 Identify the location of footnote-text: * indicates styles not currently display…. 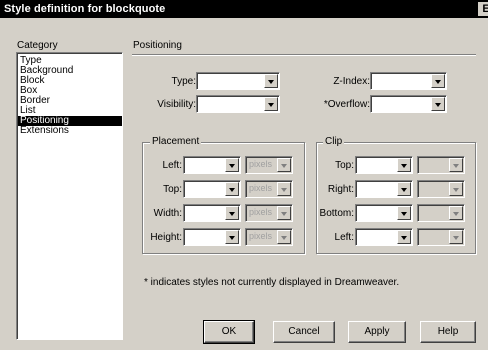
(272, 282).